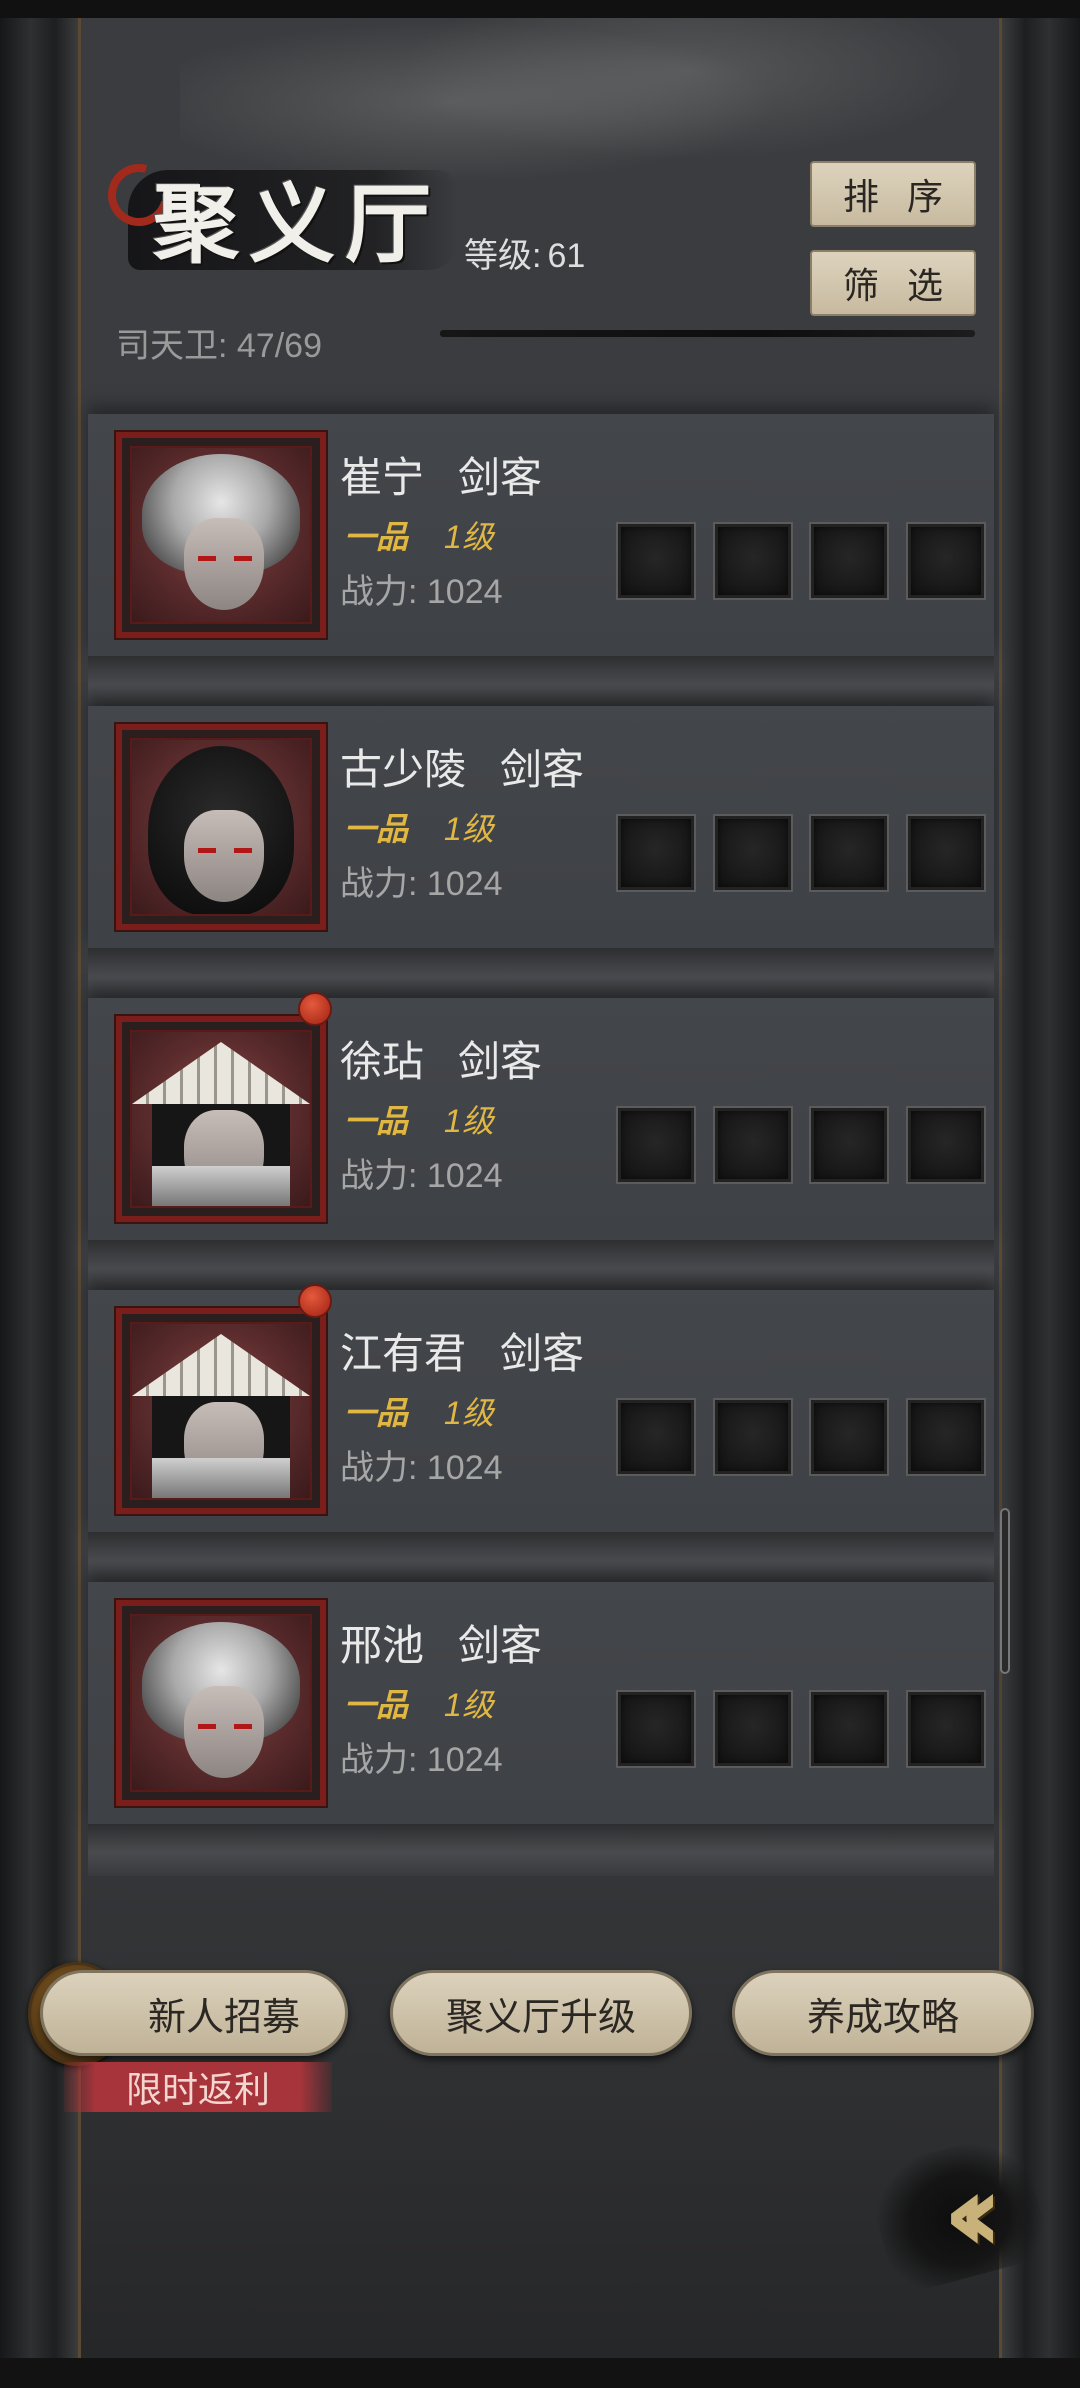  What do you see at coordinates (219, 346) in the screenshot?
I see `guard-count: 司天卫: 47/69` at bounding box center [219, 346].